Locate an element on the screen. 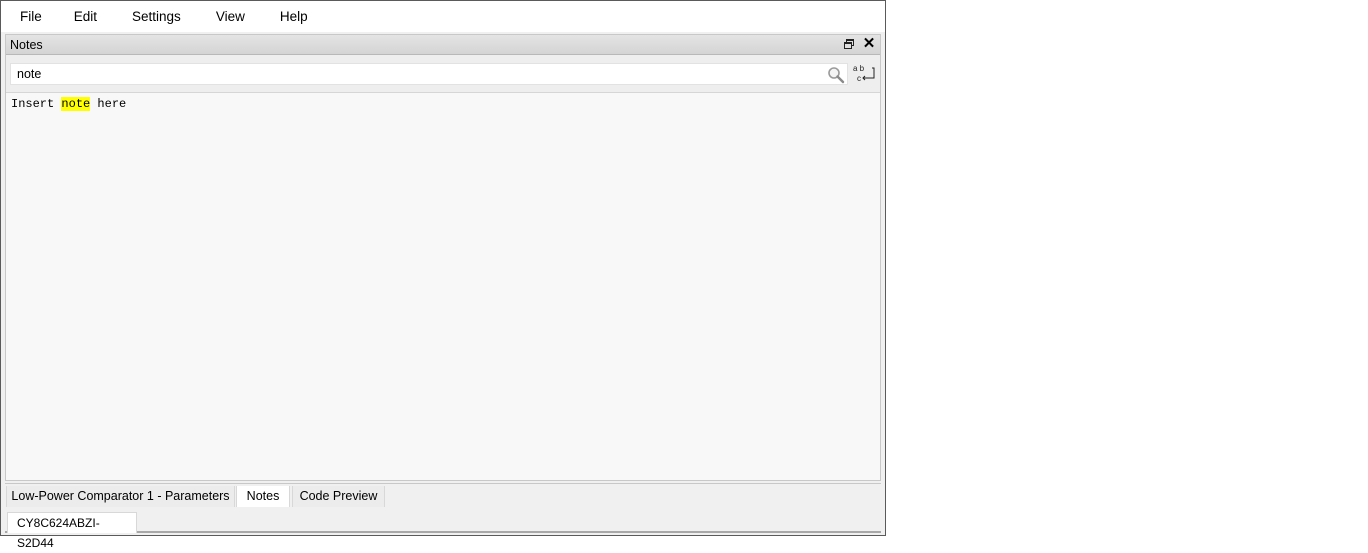 Image resolution: width=1368 pixels, height=553 pixels. tab-code-preview: Code Preview is located at coordinates (338, 497).